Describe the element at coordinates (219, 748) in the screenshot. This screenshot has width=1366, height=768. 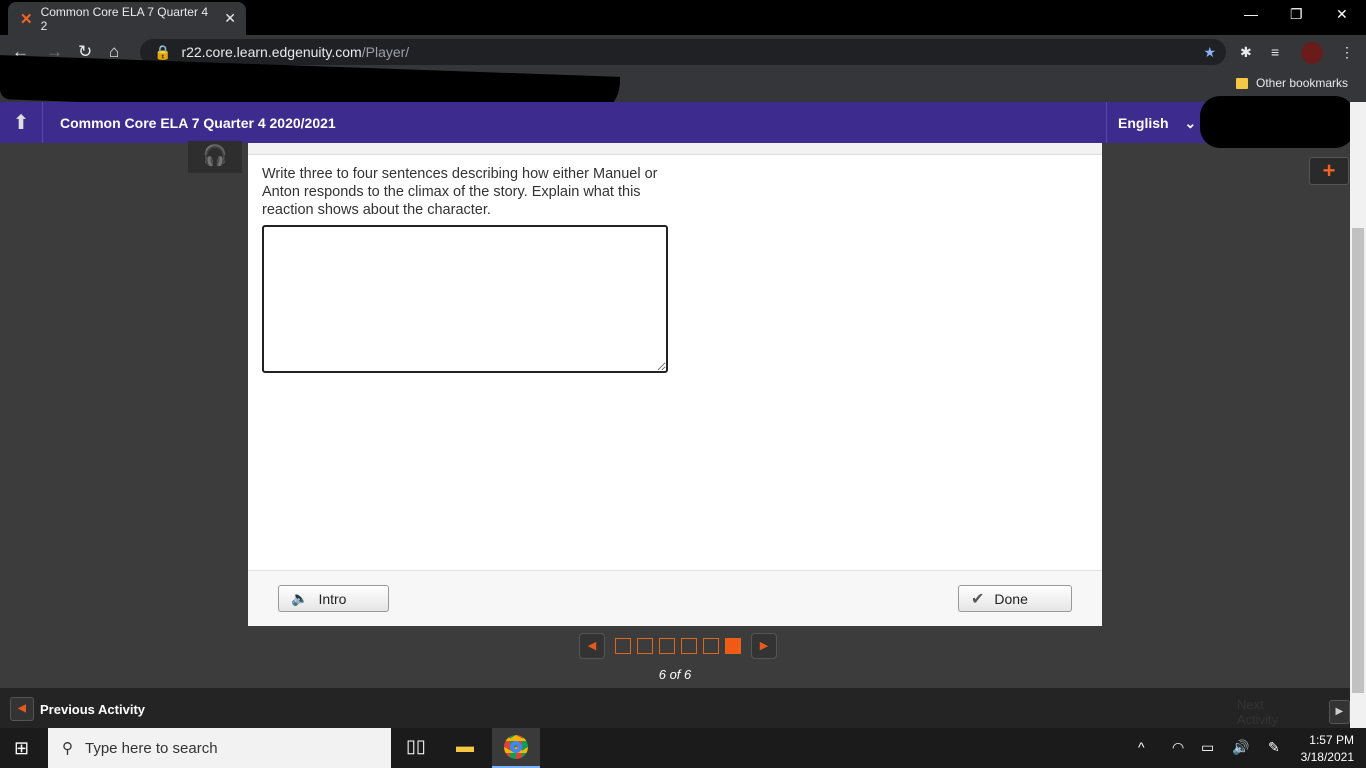
I see `taskbar-search: ⚲ Type here to search` at that location.